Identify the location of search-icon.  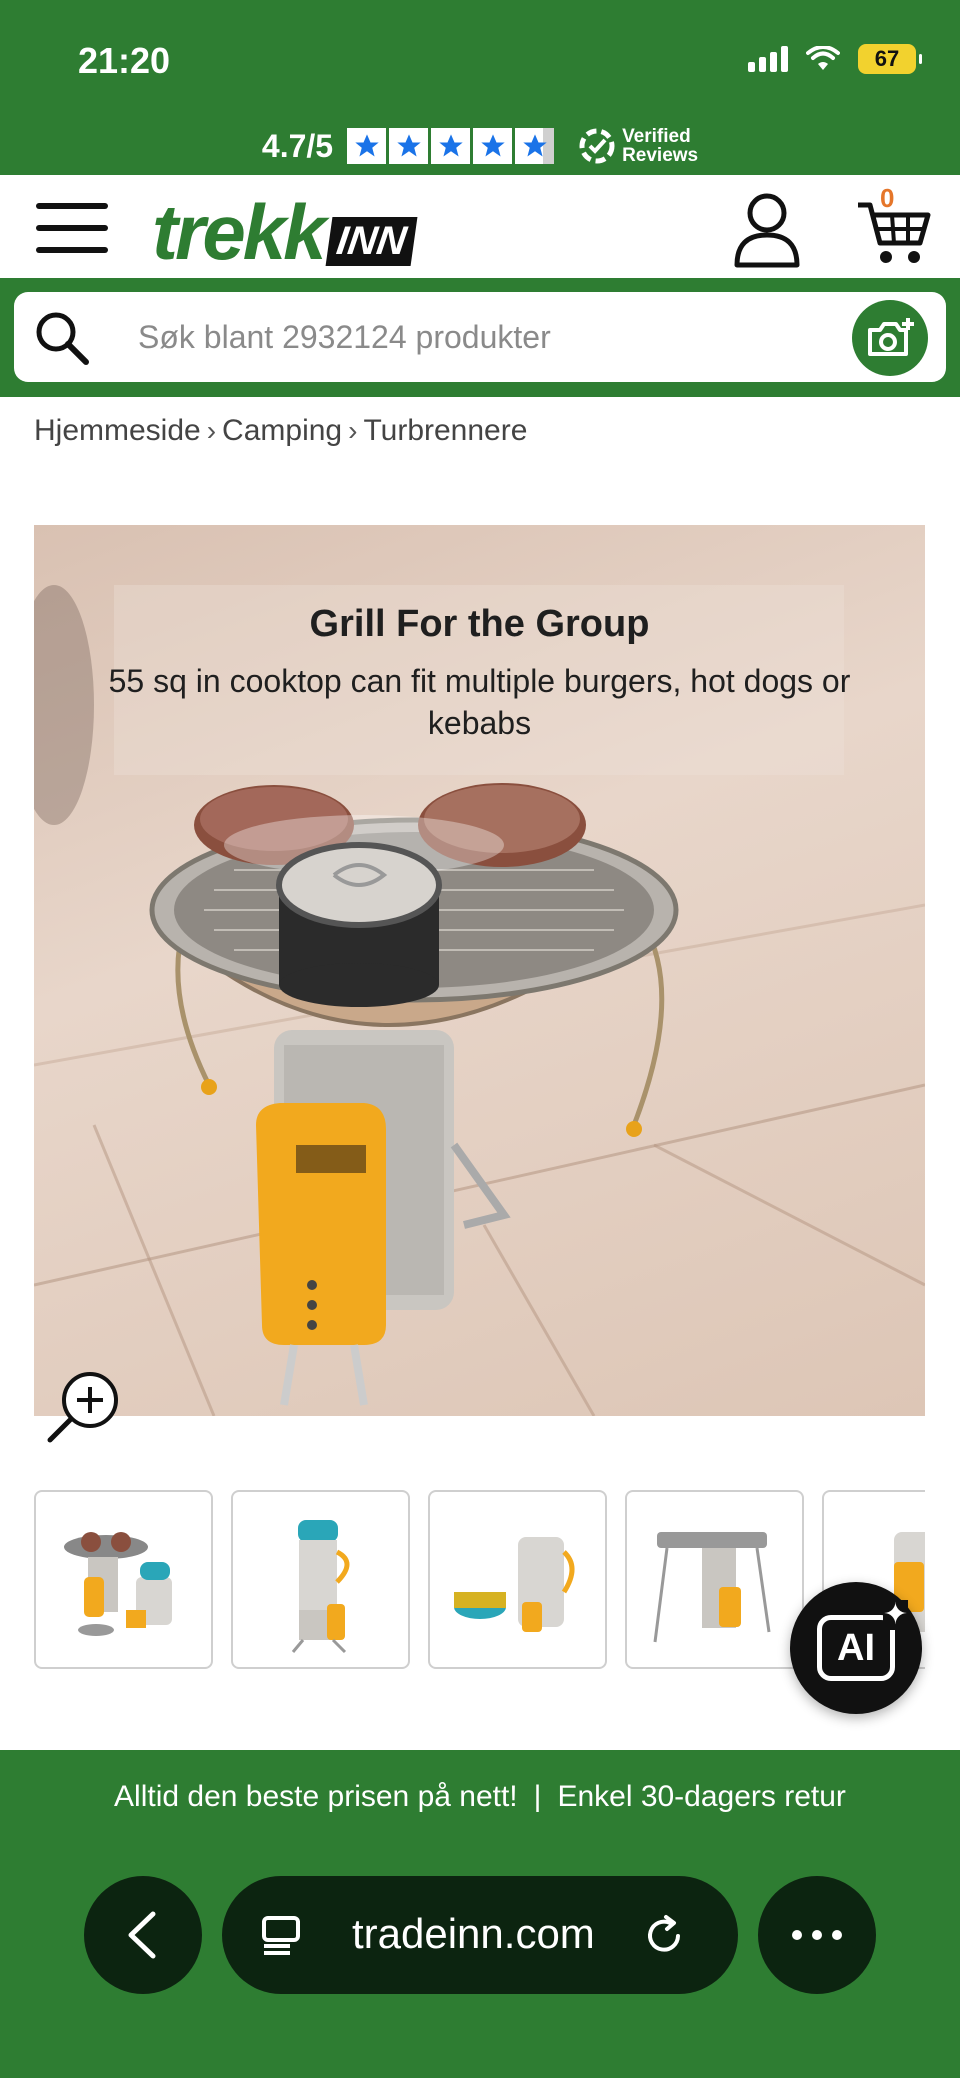
(62, 338).